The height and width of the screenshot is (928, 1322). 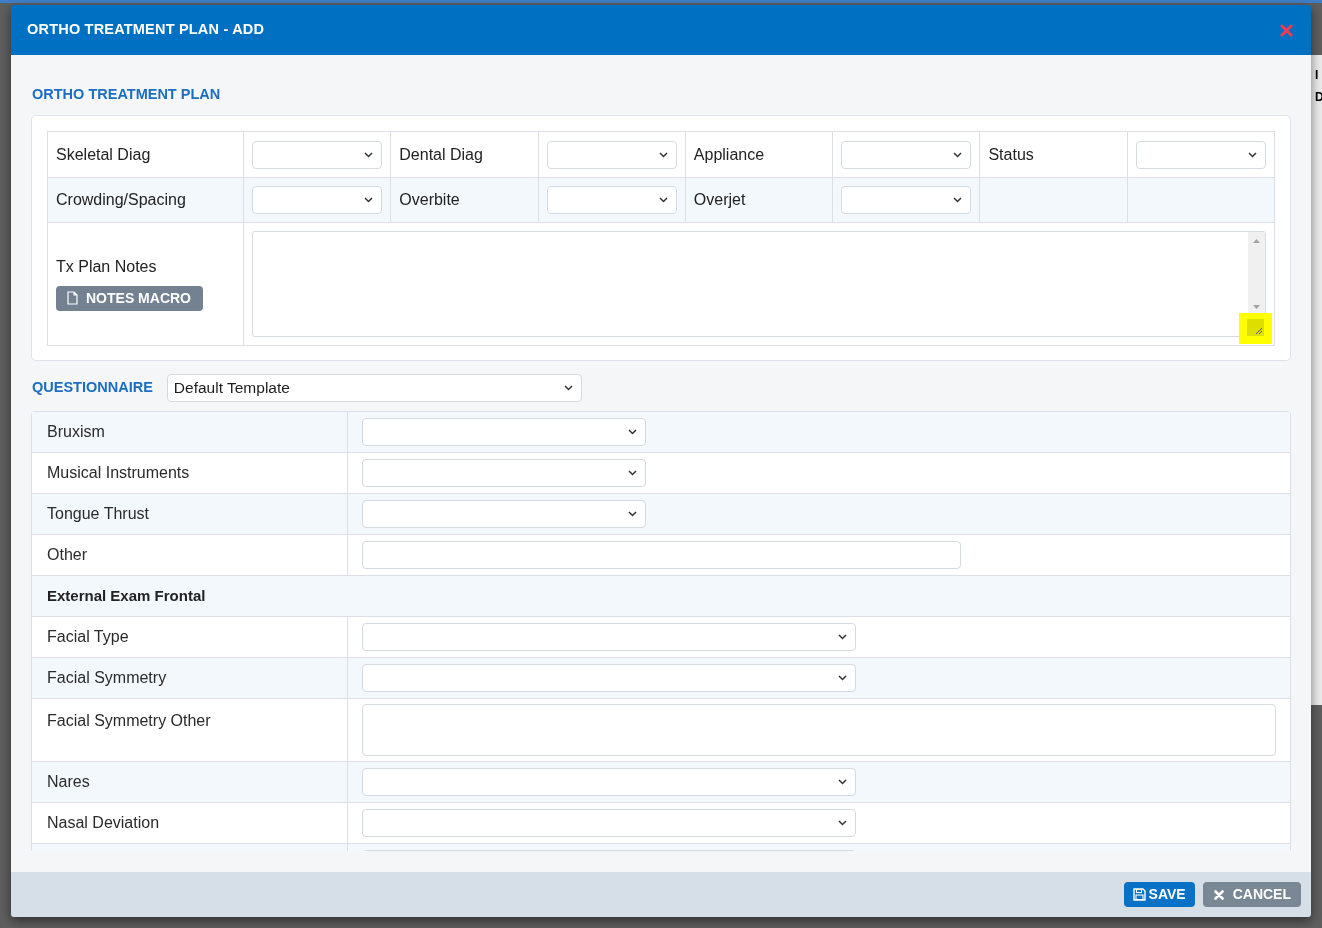 What do you see at coordinates (121, 200) in the screenshot?
I see `field-label: Crowding/Spacing` at bounding box center [121, 200].